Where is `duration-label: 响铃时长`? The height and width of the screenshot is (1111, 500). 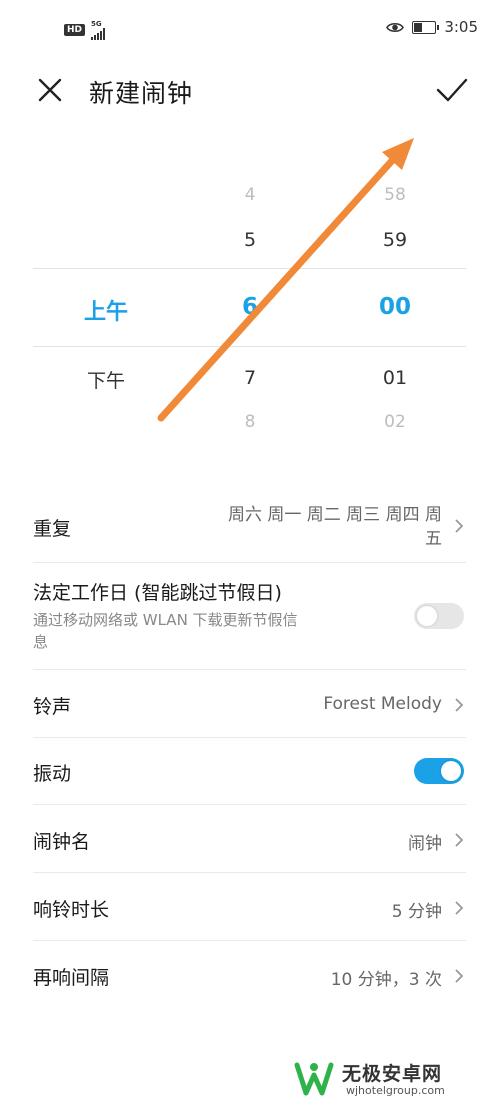
duration-label: 响铃时长 is located at coordinates (71, 910).